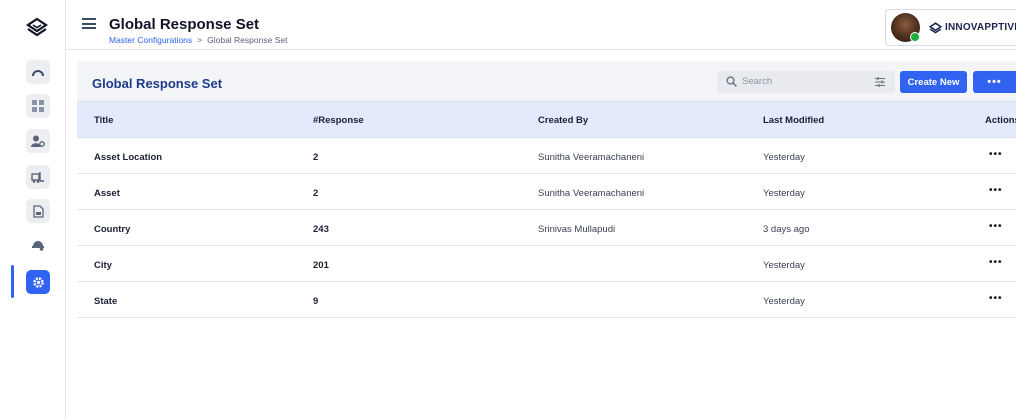  I want to click on sidebar-item-users, so click(38, 141).